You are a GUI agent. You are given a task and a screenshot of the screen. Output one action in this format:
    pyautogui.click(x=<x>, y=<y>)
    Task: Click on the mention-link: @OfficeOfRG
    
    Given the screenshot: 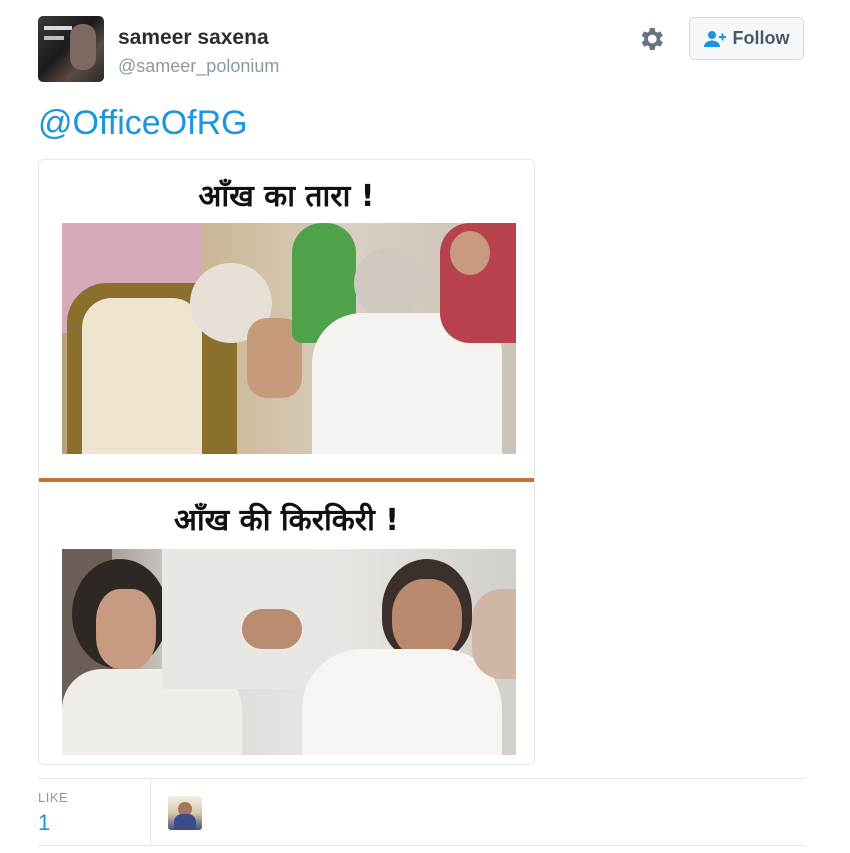 What is the action you would take?
    pyautogui.click(x=143, y=123)
    